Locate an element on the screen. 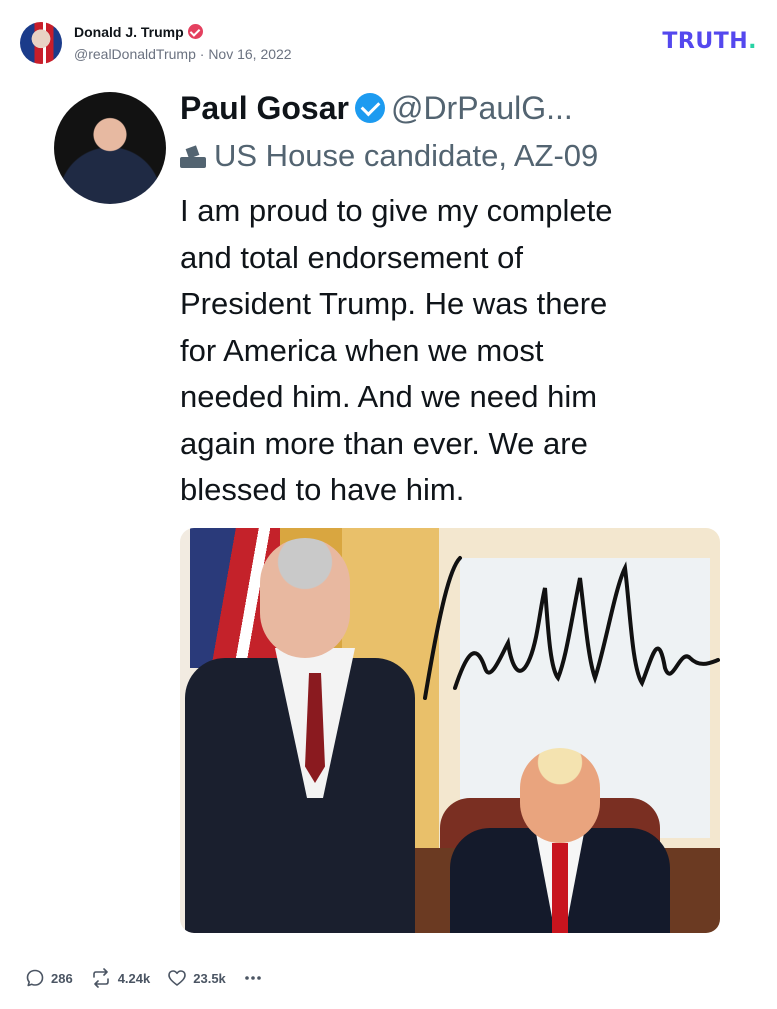  standing-person-head is located at coordinates (305, 598).